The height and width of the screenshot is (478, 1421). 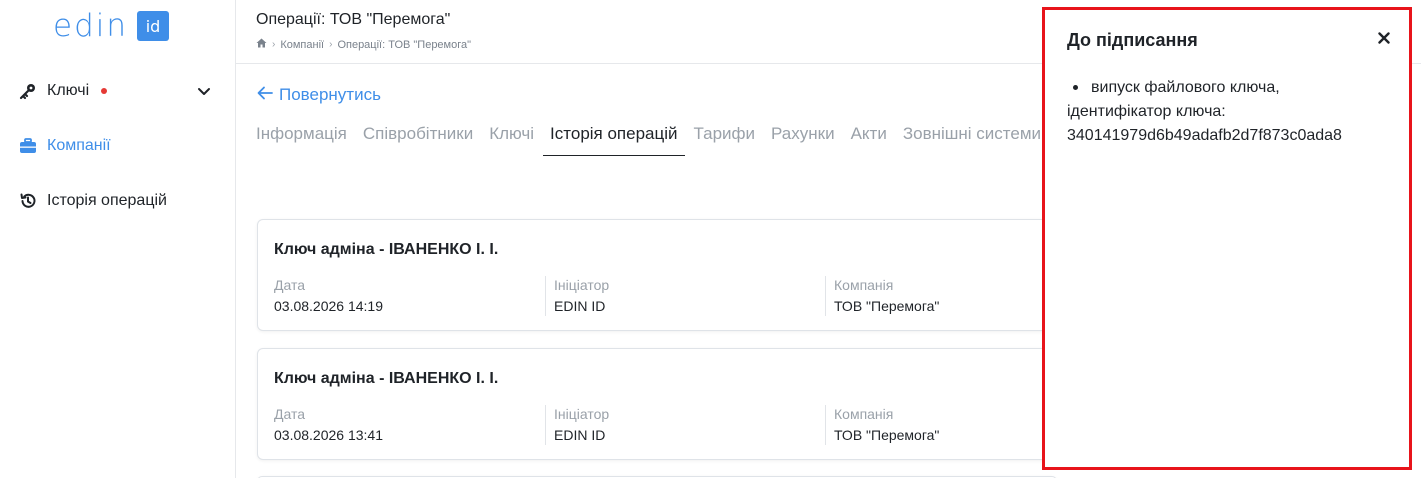 I want to click on tab-operations-history: Історія операцій, so click(x=614, y=139).